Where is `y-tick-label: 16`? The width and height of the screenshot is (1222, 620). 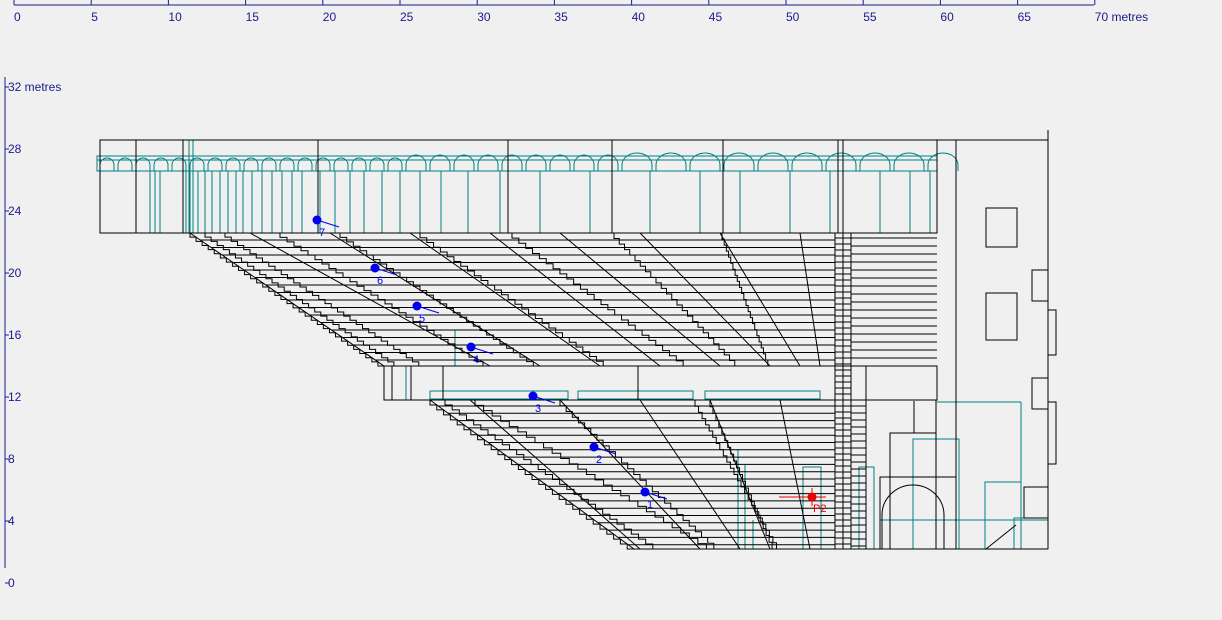 y-tick-label: 16 is located at coordinates (15, 335).